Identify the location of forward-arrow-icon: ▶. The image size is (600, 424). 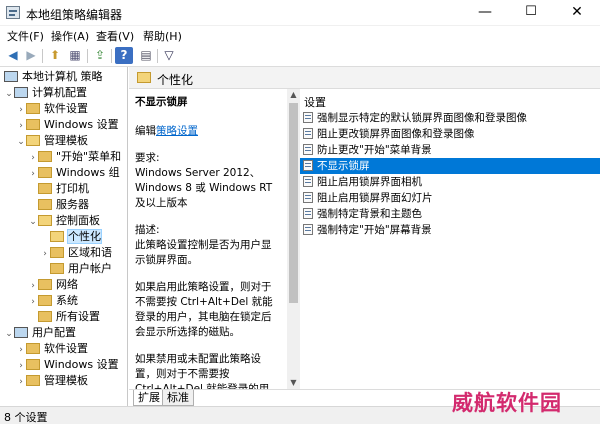
(31, 55).